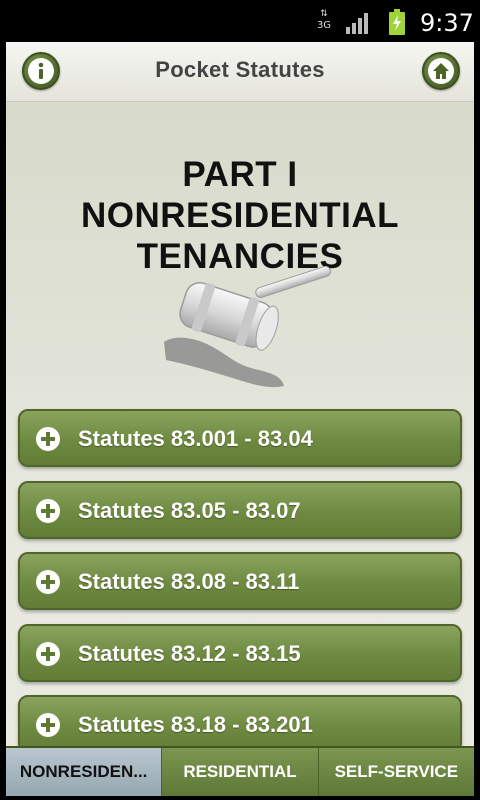 The width and height of the screenshot is (480, 800). What do you see at coordinates (357, 23) in the screenshot?
I see `signal-bars-icon` at bounding box center [357, 23].